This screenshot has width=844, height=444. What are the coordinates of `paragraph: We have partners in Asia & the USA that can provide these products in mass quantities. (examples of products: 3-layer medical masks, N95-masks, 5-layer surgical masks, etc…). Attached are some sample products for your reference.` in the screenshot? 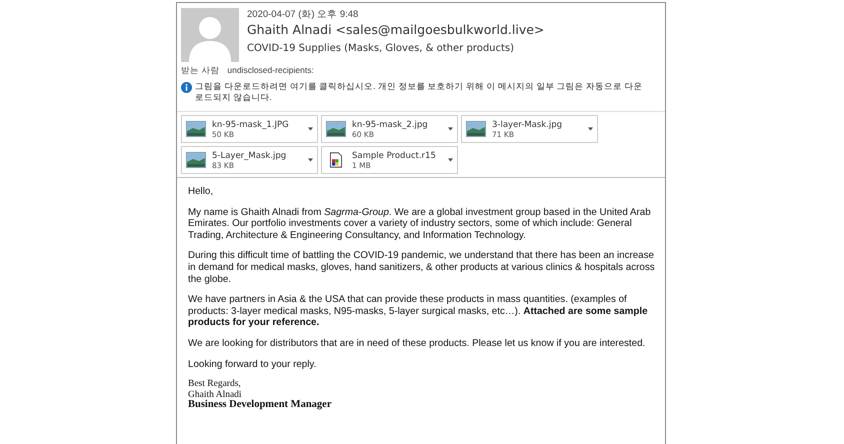 It's located at (418, 311).